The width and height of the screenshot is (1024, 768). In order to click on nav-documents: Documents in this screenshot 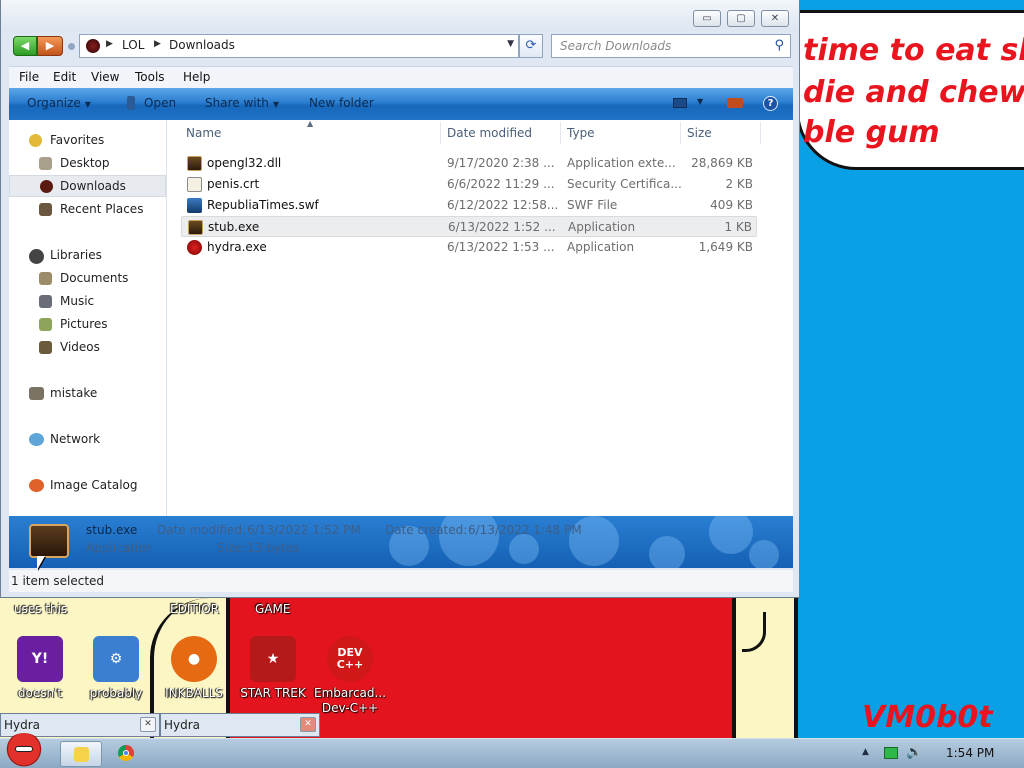, I will do `click(87, 278)`.